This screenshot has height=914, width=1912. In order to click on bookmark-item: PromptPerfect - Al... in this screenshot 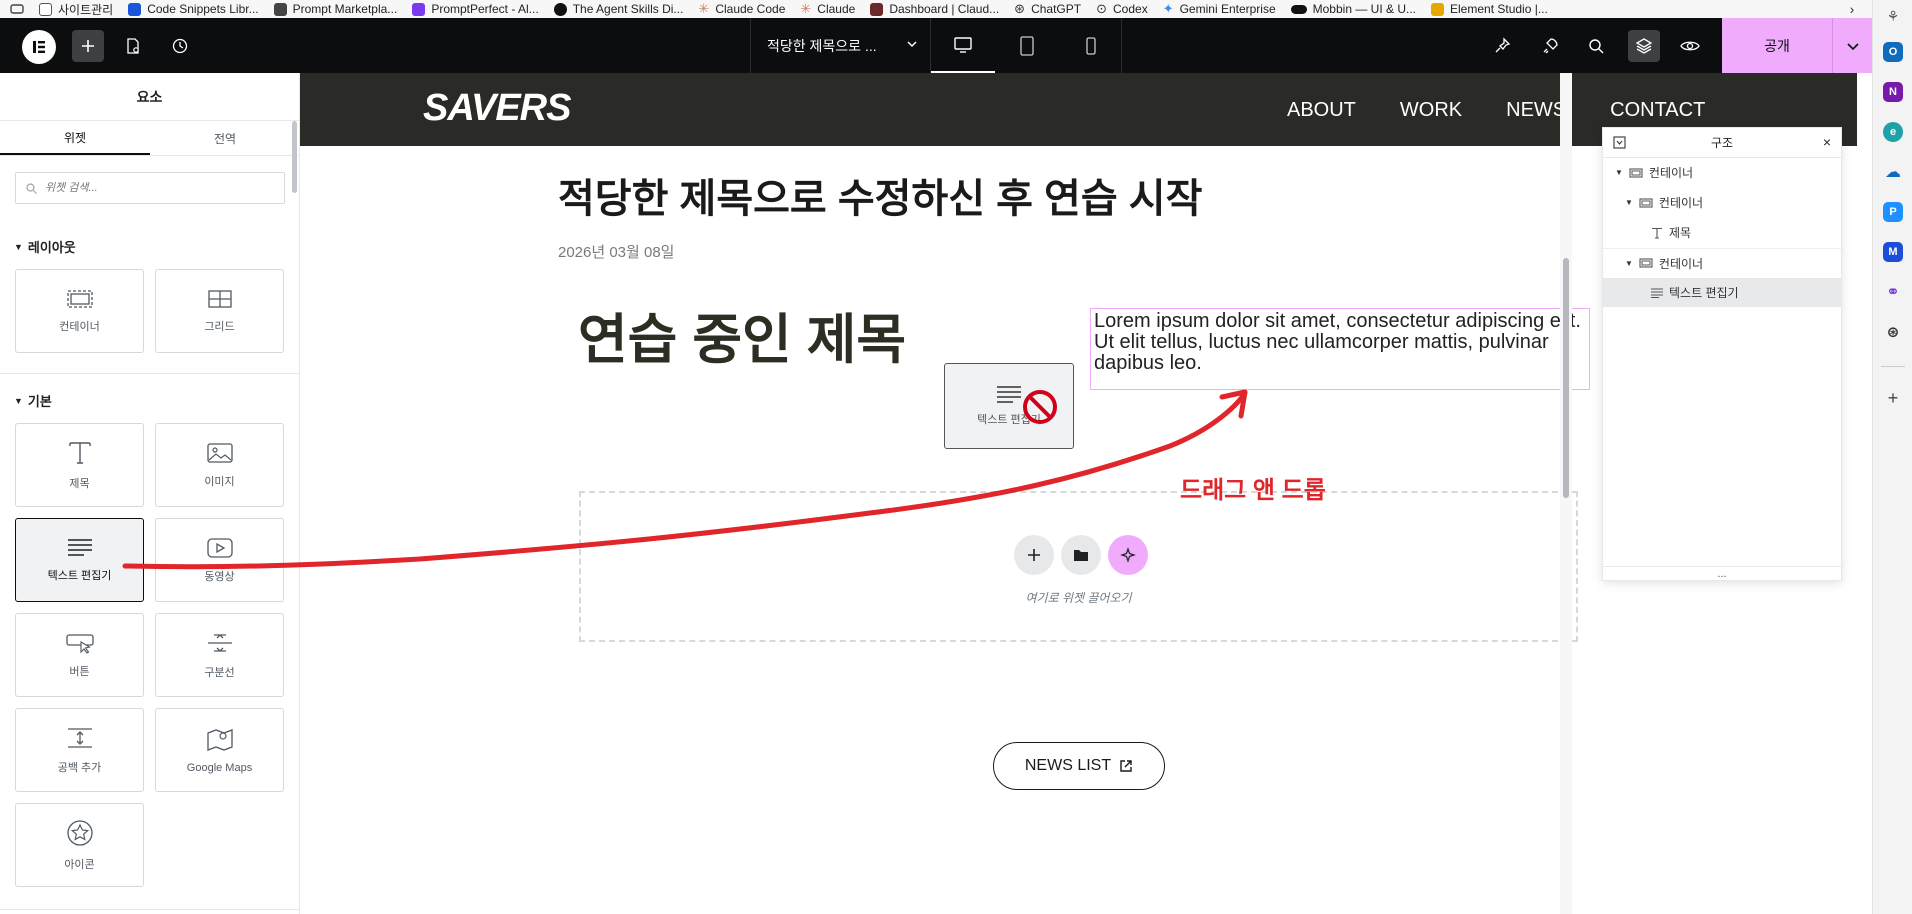, I will do `click(482, 9)`.